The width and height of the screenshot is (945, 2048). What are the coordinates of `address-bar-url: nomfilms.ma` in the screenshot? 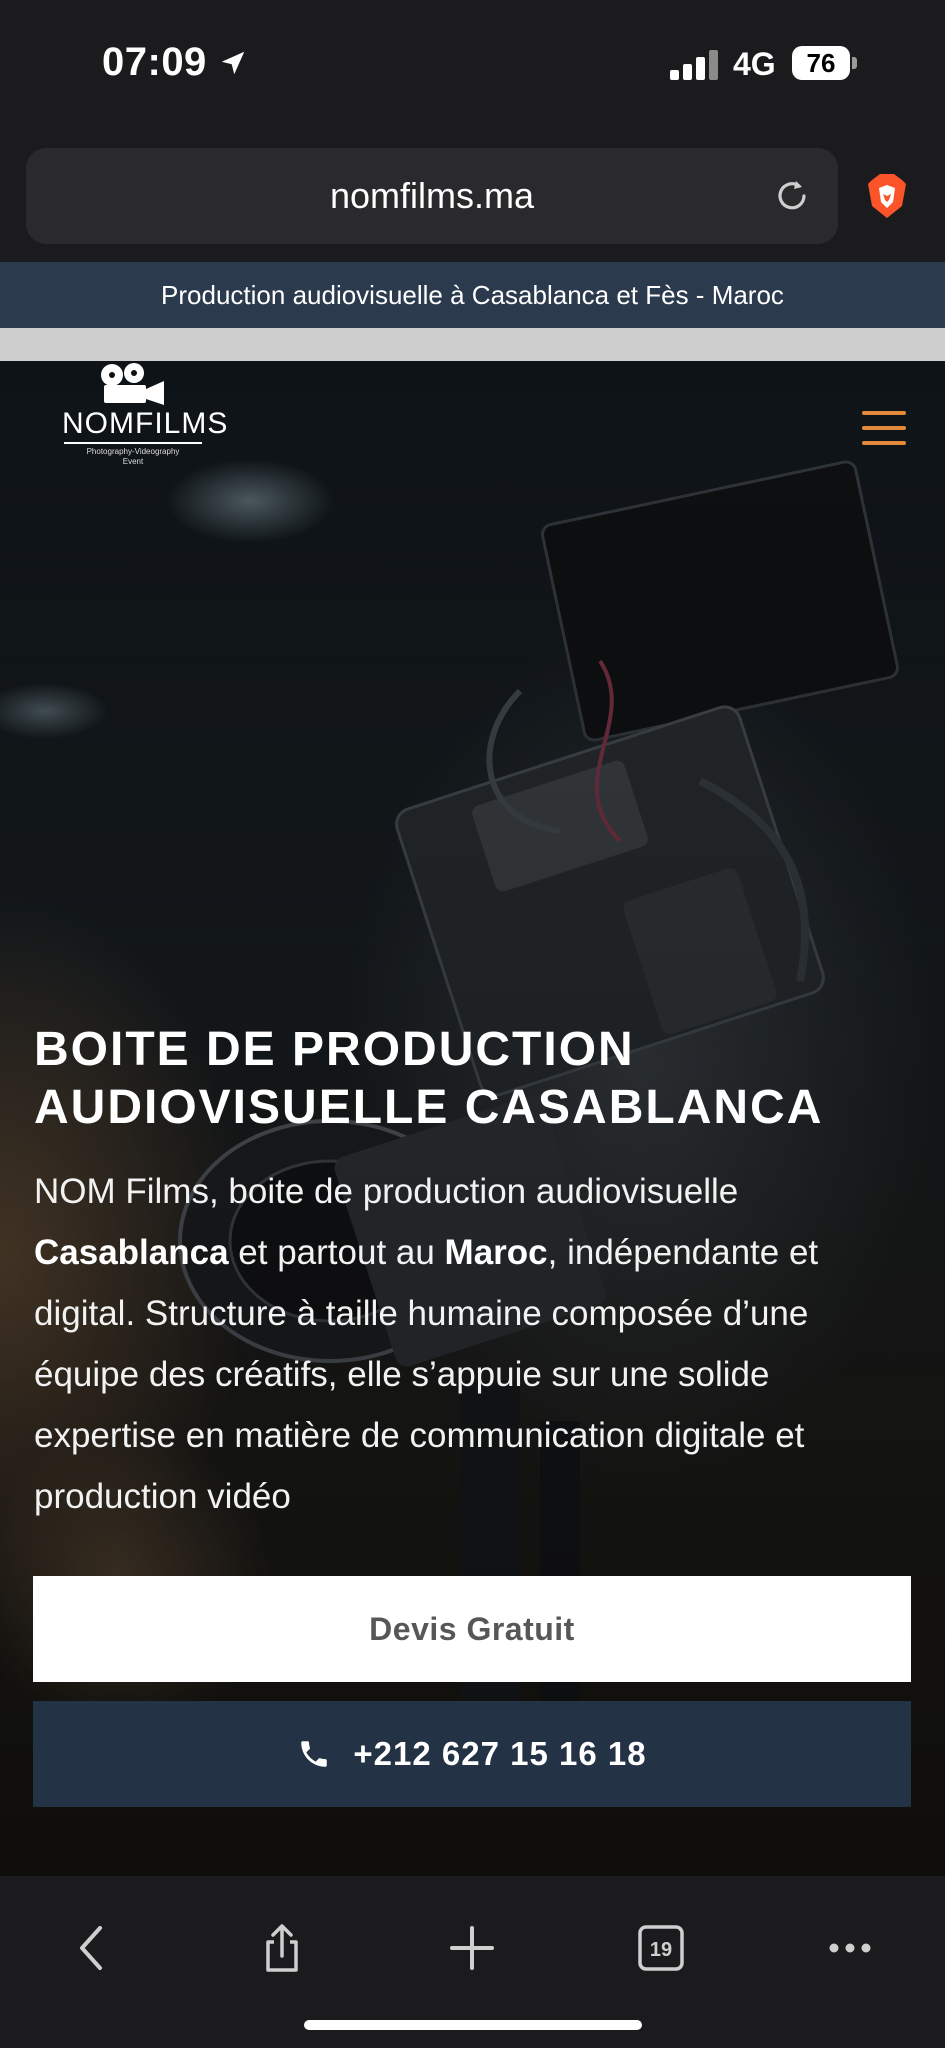 It's located at (432, 196).